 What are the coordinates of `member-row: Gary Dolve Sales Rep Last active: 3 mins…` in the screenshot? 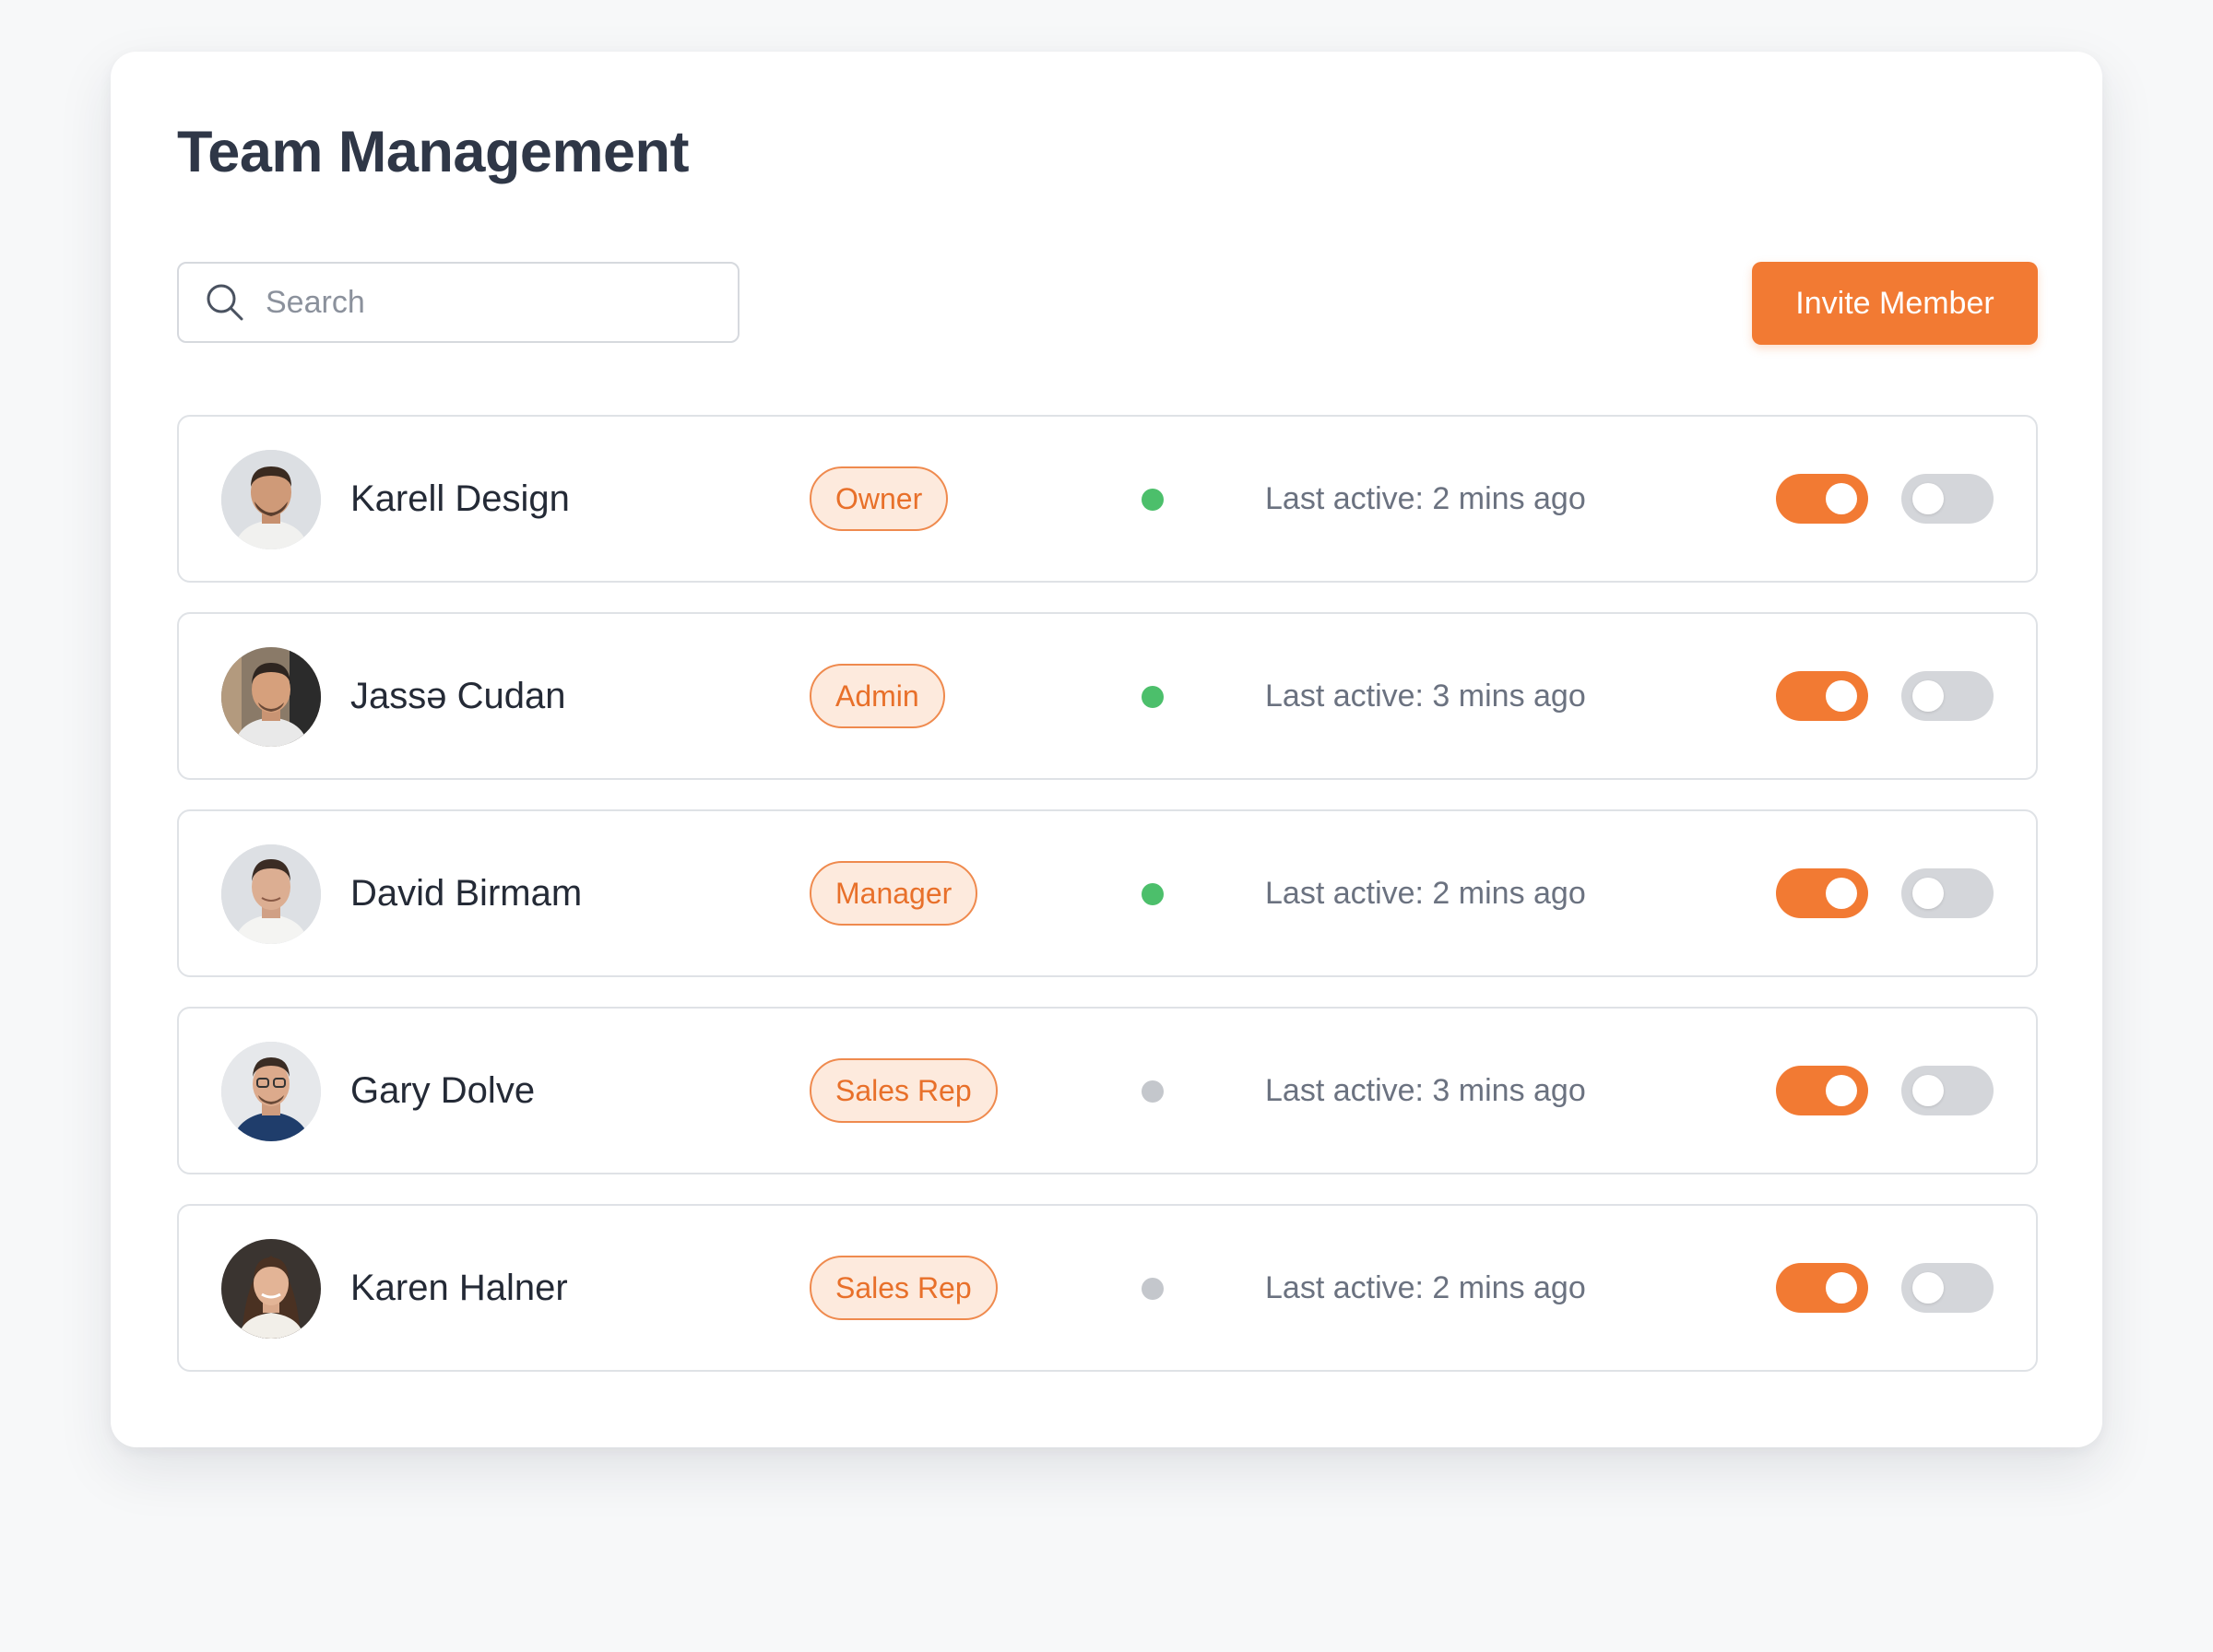 It's located at (1107, 1090).